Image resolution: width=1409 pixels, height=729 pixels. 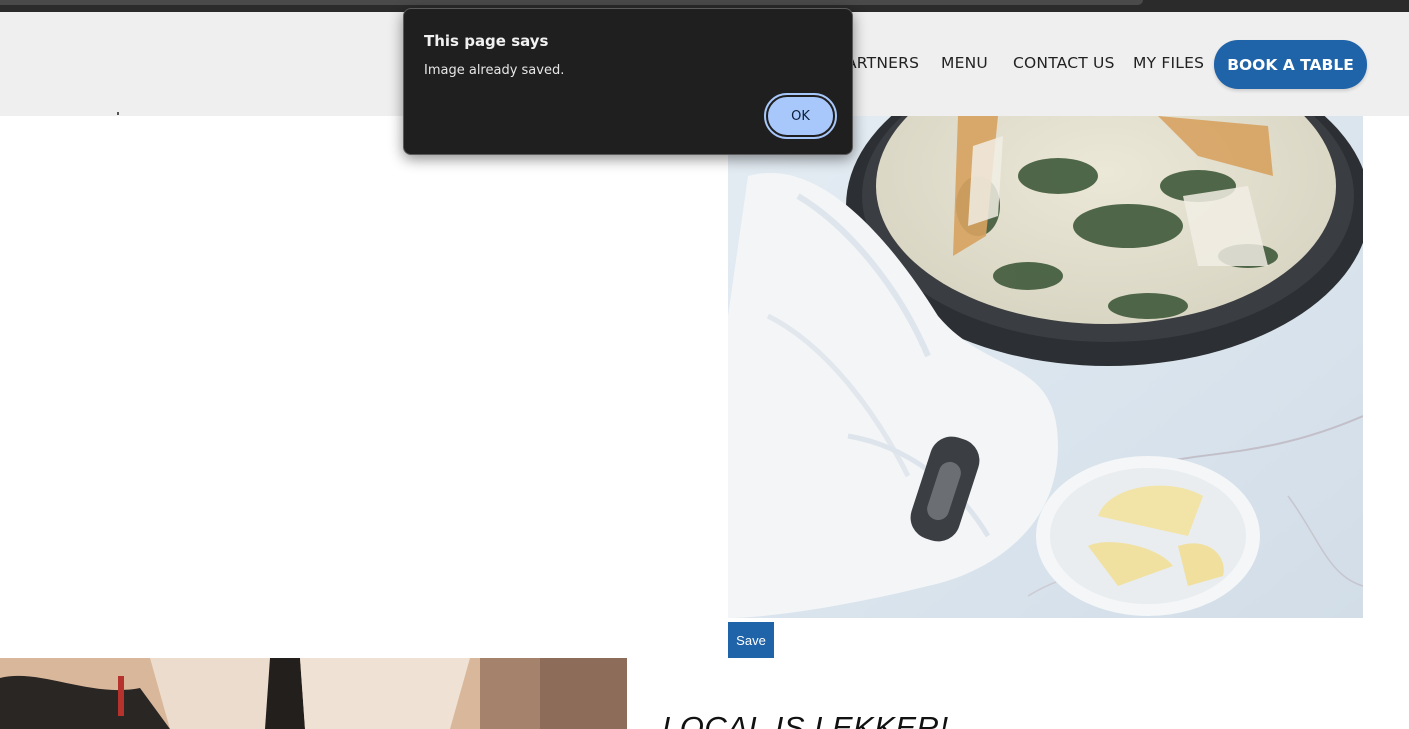 I want to click on book-table-button: BOOK A TABLE, so click(x=1290, y=64).